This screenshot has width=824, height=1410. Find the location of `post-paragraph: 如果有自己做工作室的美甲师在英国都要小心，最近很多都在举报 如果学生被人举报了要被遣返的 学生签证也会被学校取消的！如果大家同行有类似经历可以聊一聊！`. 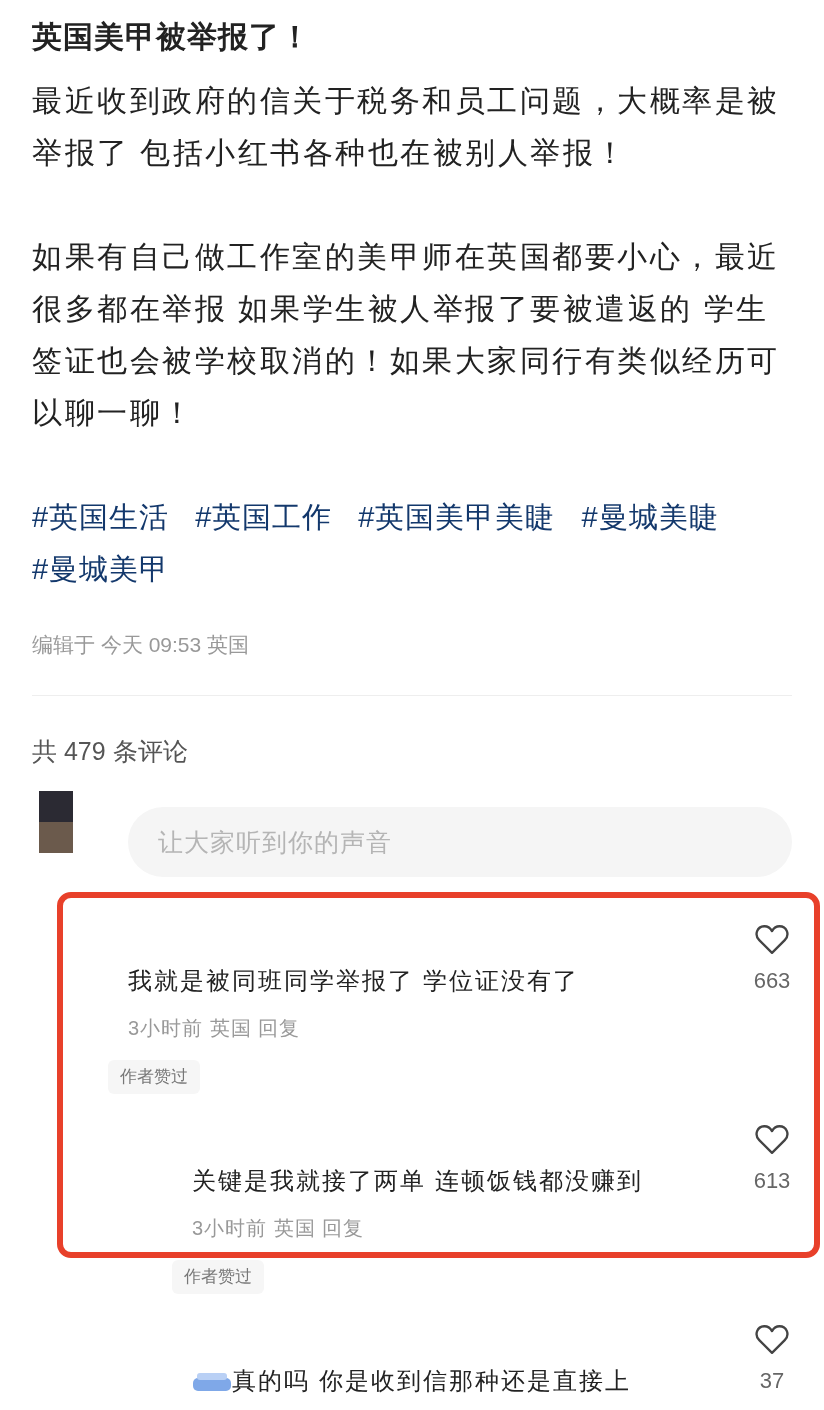

post-paragraph: 如果有自己做工作室的美甲师在英国都要小心，最近很多都在举报 如果学生被人举报了要被遣返的 学生签证也会被学校取消的！如果大家同行有类似经历可以聊一聊！ is located at coordinates (406, 335).